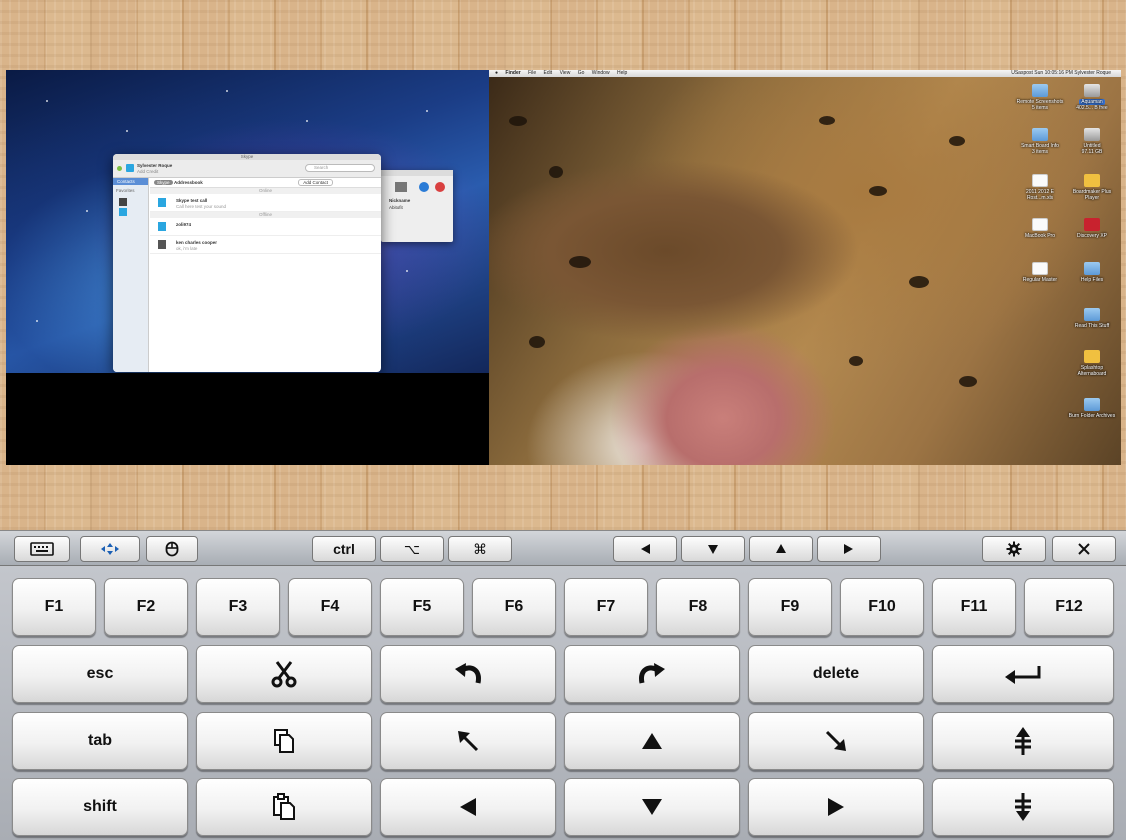  What do you see at coordinates (974, 607) in the screenshot?
I see `key-f11: F11` at bounding box center [974, 607].